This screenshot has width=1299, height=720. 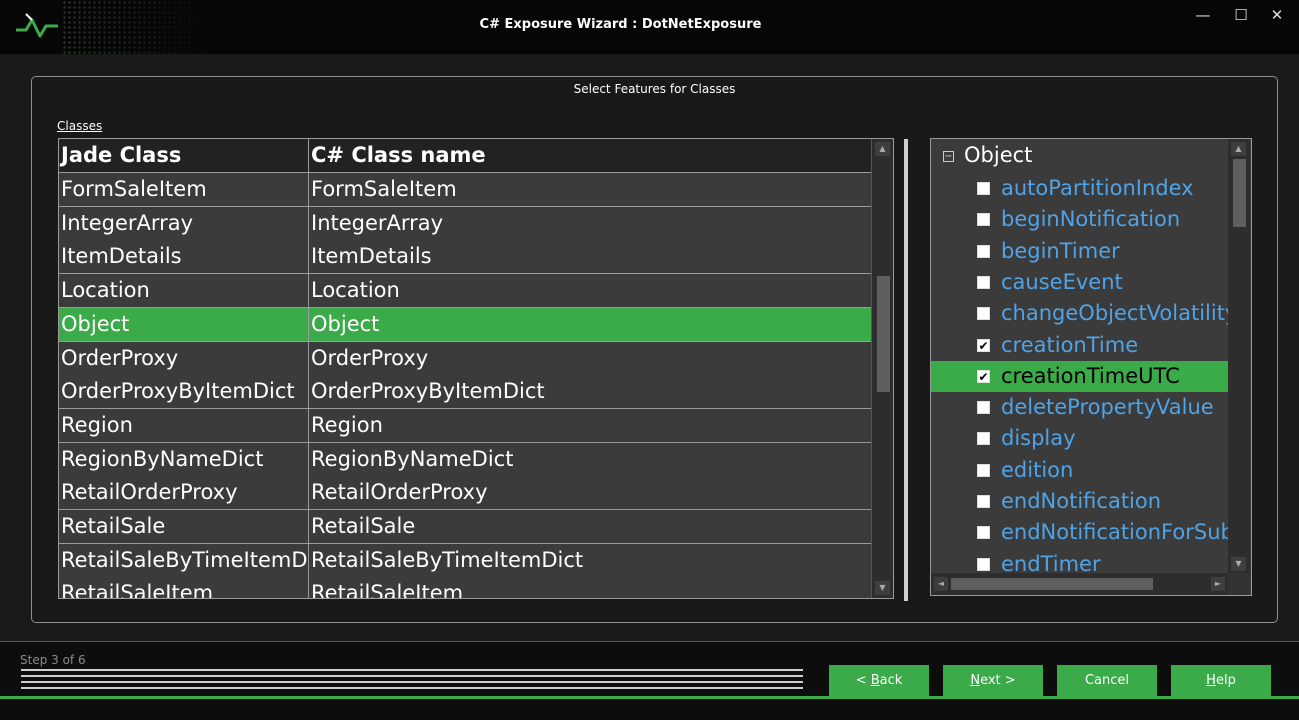 I want to click on jade-class-cell: Region, so click(x=184, y=425).